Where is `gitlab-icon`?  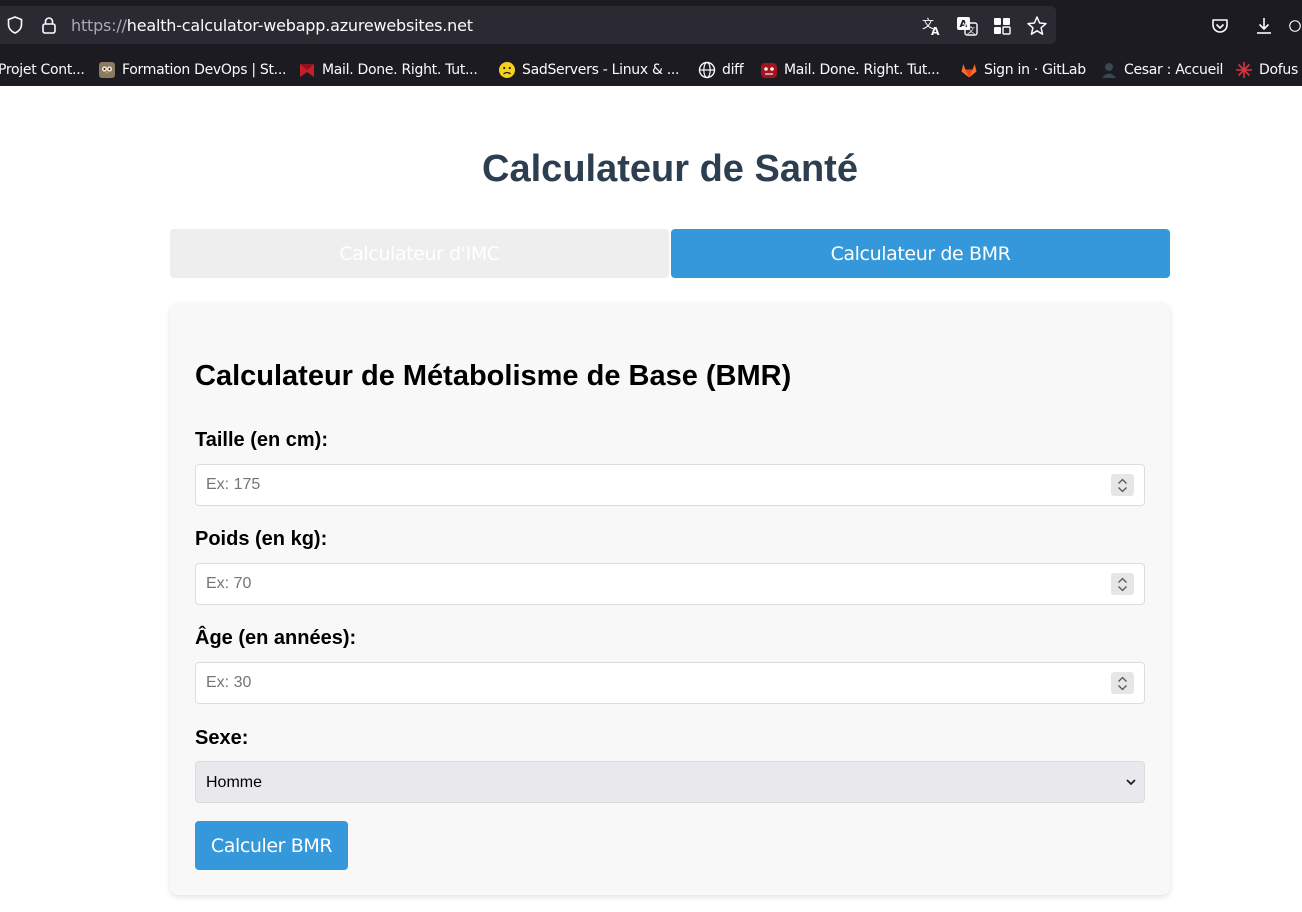 gitlab-icon is located at coordinates (969, 70).